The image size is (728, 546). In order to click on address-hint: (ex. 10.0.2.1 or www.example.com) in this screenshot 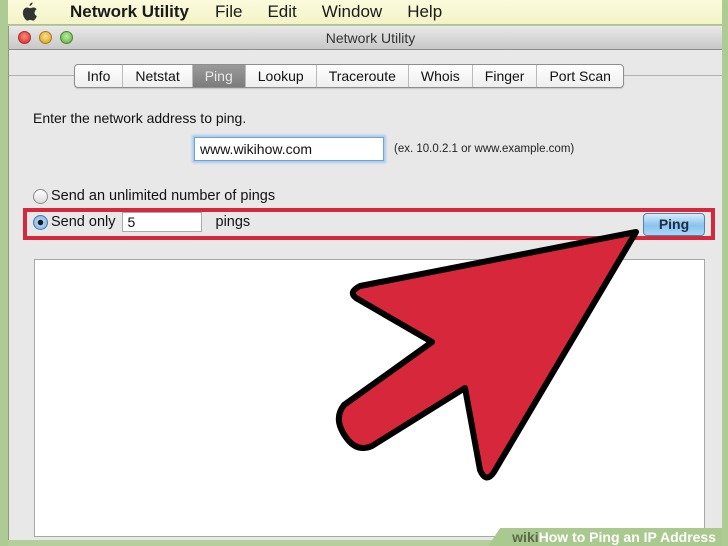, I will do `click(484, 149)`.